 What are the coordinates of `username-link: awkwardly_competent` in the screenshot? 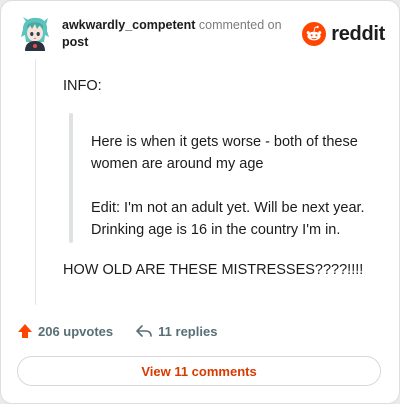 It's located at (128, 25).